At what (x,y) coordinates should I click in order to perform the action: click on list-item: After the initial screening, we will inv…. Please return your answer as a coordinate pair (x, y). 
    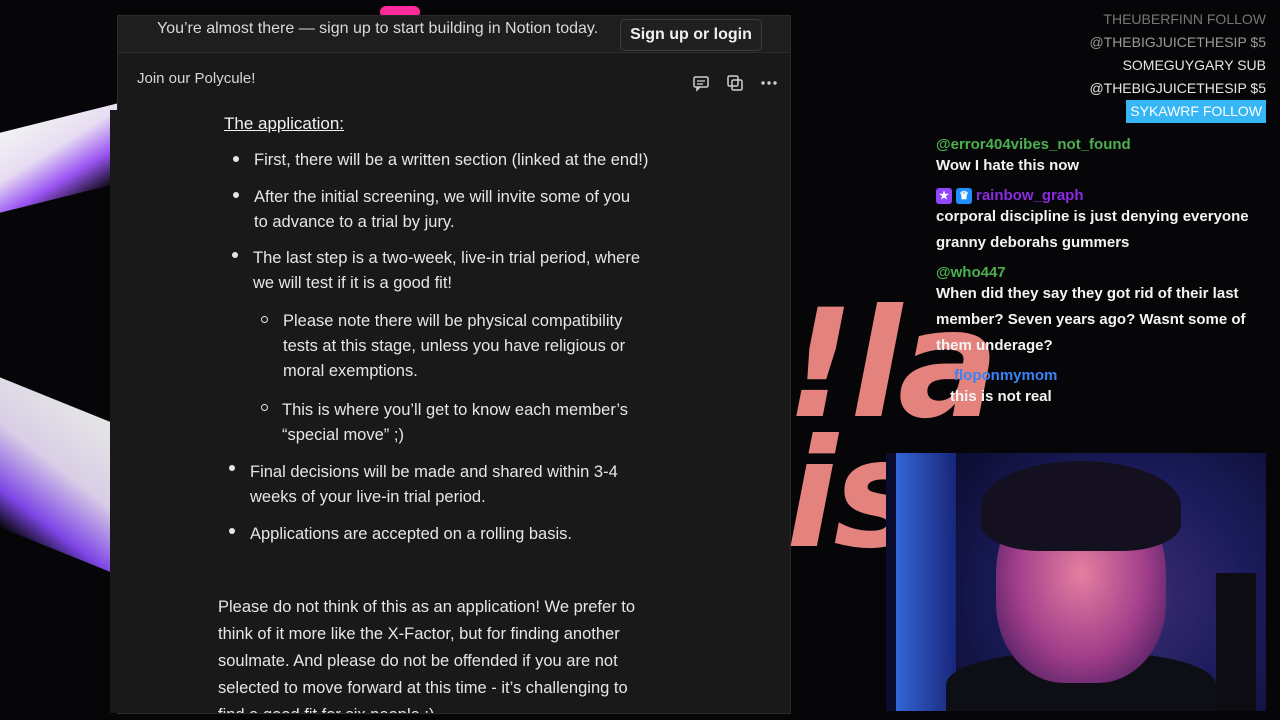
    Looking at the image, I should click on (442, 197).